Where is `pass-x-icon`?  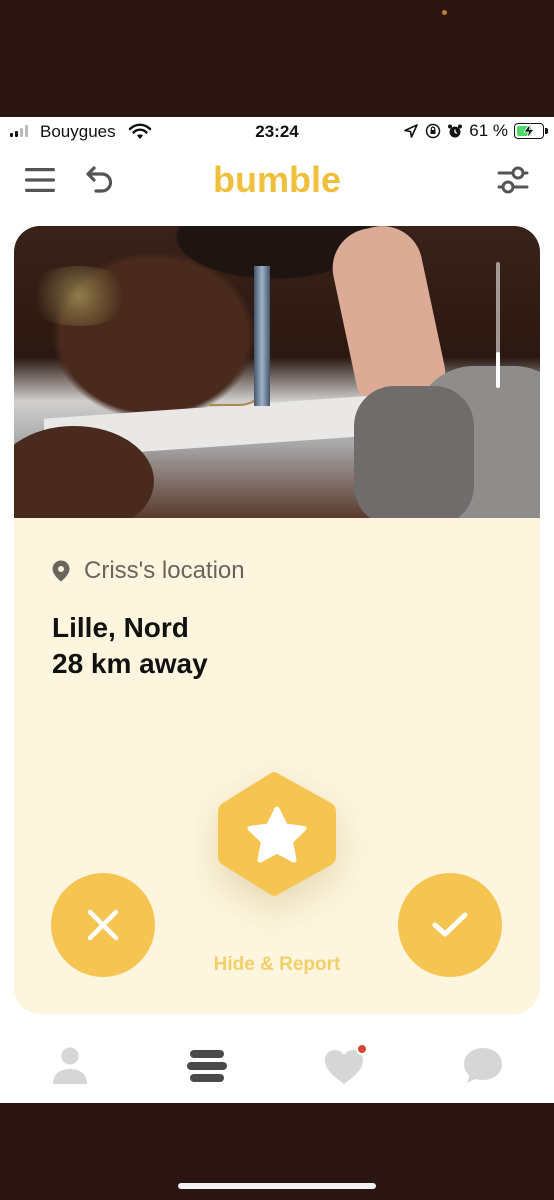 pass-x-icon is located at coordinates (103, 925).